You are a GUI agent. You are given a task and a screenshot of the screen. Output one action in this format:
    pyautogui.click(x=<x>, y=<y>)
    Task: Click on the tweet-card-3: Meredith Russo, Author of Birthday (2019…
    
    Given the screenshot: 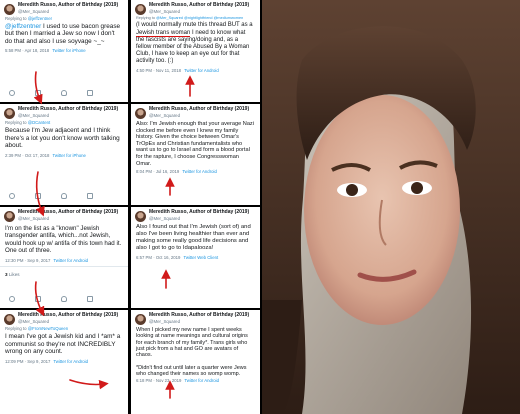 What is the action you would take?
    pyautogui.click(x=64, y=257)
    